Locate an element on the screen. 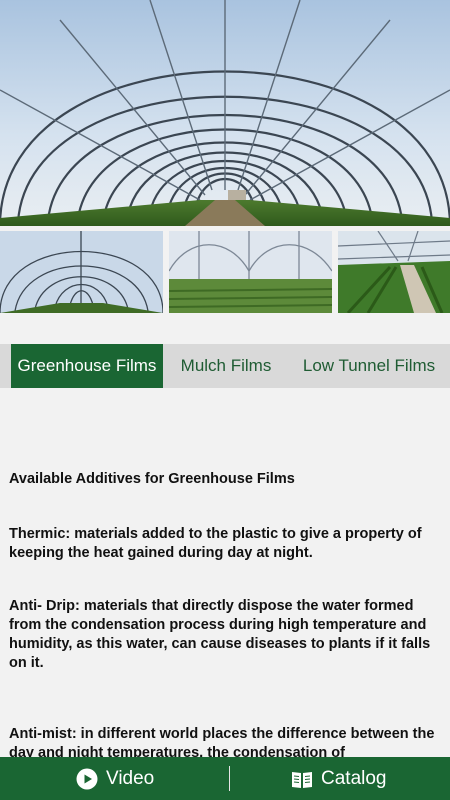  catalog-button: Catalog is located at coordinates (339, 778).